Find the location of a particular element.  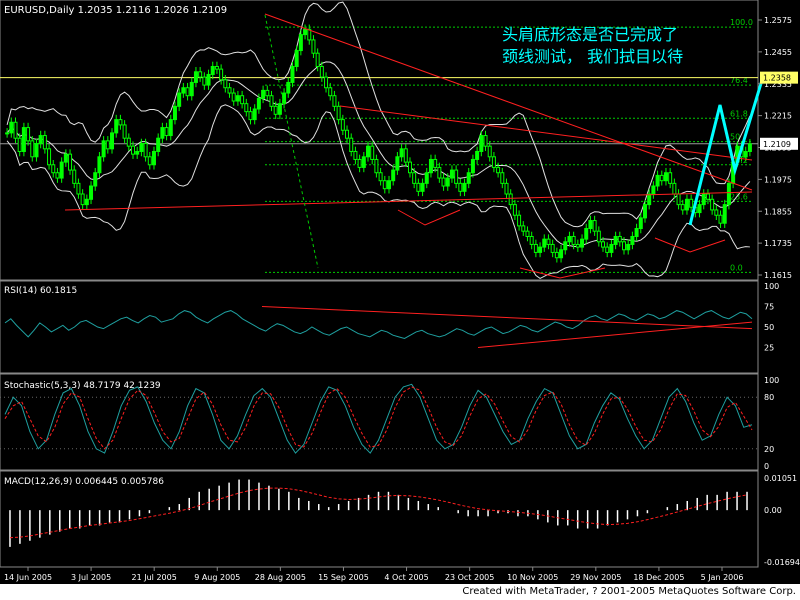

rsi-title: RSI(14) 60.1815 is located at coordinates (40, 291).